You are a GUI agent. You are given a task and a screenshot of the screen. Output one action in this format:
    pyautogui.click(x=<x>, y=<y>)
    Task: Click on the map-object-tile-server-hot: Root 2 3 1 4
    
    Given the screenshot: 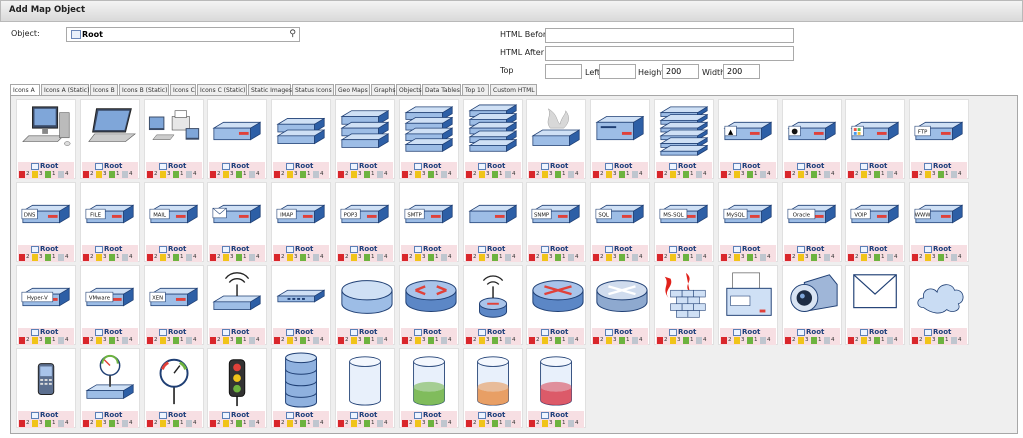 What is the action you would take?
    pyautogui.click(x=556, y=139)
    